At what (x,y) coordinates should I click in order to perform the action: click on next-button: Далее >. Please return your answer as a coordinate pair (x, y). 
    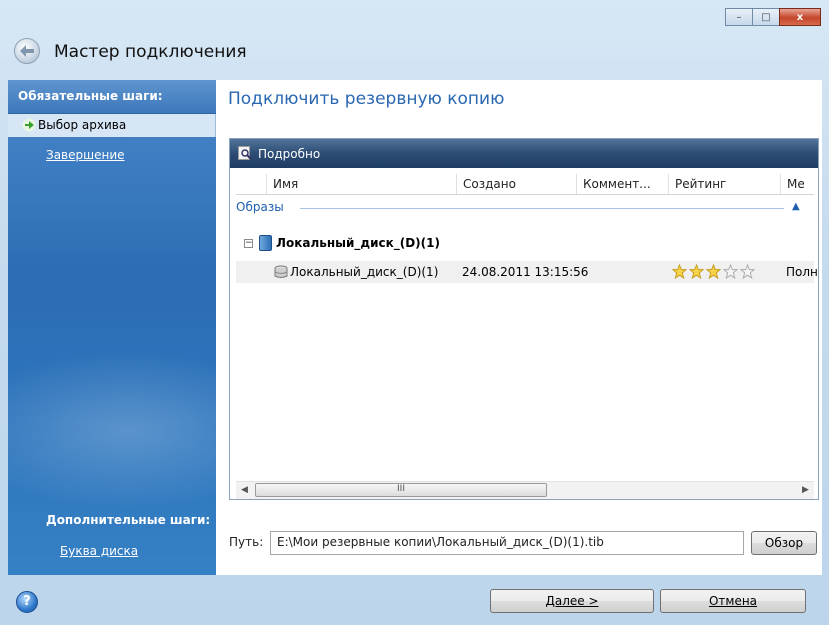
    Looking at the image, I should click on (572, 601).